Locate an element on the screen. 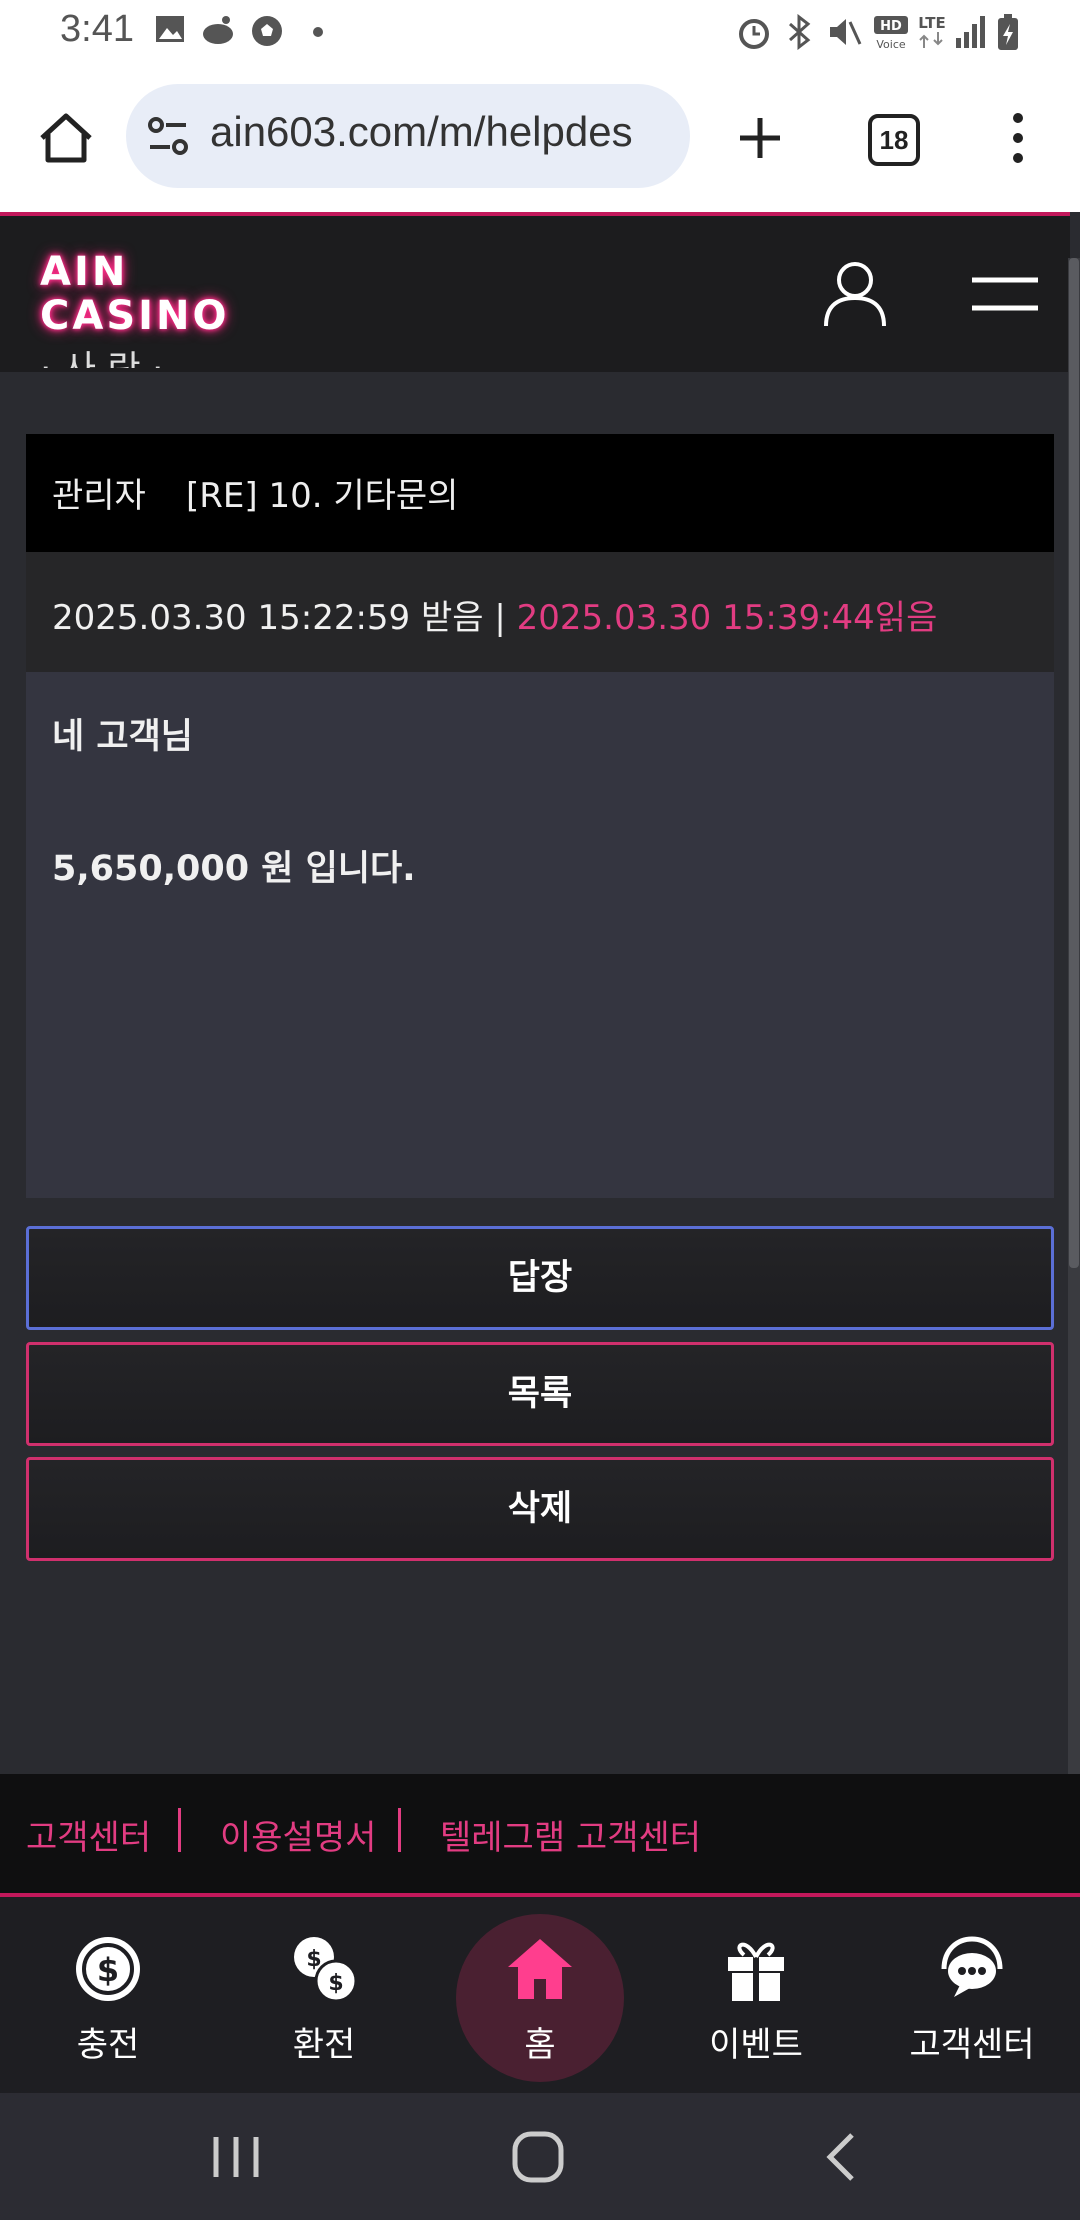 The width and height of the screenshot is (1080, 2220). new-tab-icon is located at coordinates (760, 138).